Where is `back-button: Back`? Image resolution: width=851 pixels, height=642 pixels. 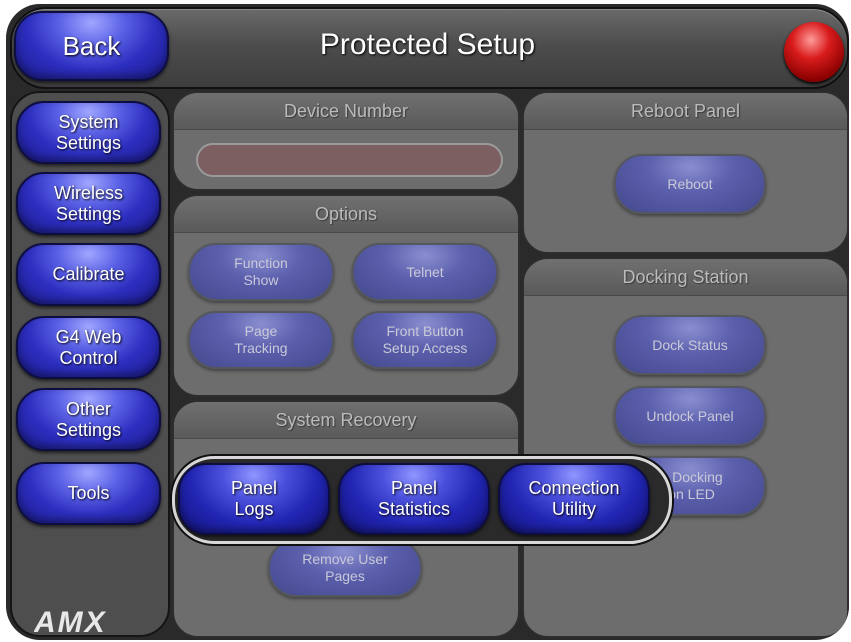
back-button: Back is located at coordinates (91, 46).